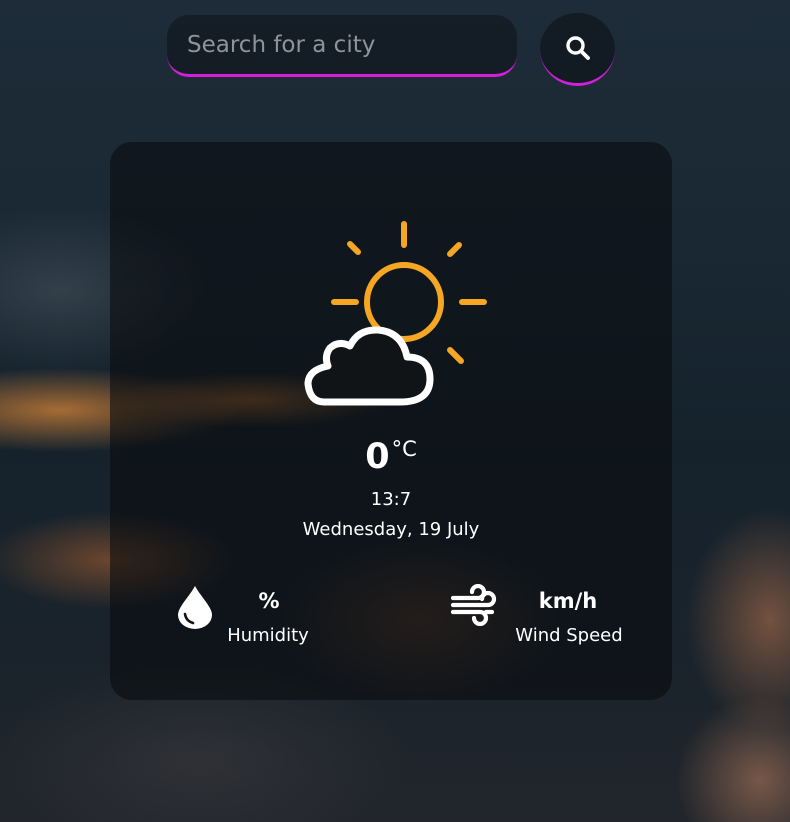 This screenshot has width=790, height=822. What do you see at coordinates (391, 499) in the screenshot?
I see `local-time: 13:7` at bounding box center [391, 499].